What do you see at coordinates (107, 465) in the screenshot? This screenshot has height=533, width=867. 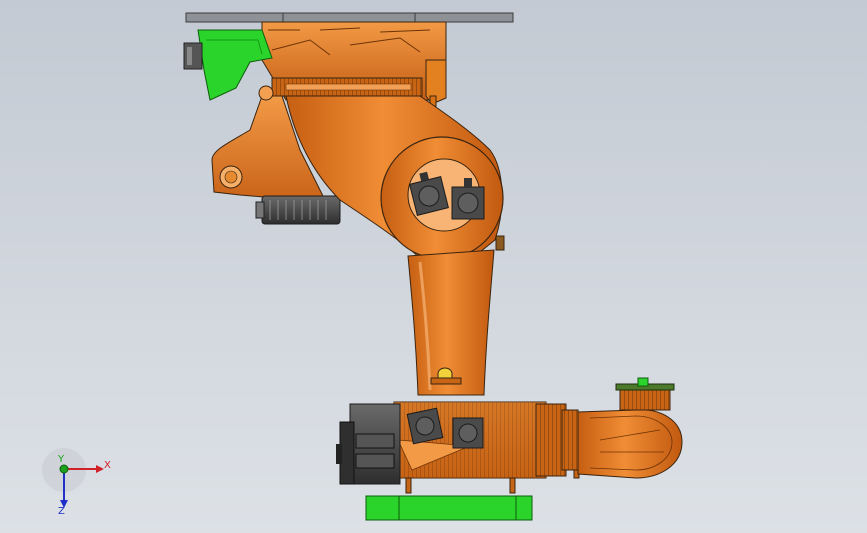 I see `x-axis-label: X` at bounding box center [107, 465].